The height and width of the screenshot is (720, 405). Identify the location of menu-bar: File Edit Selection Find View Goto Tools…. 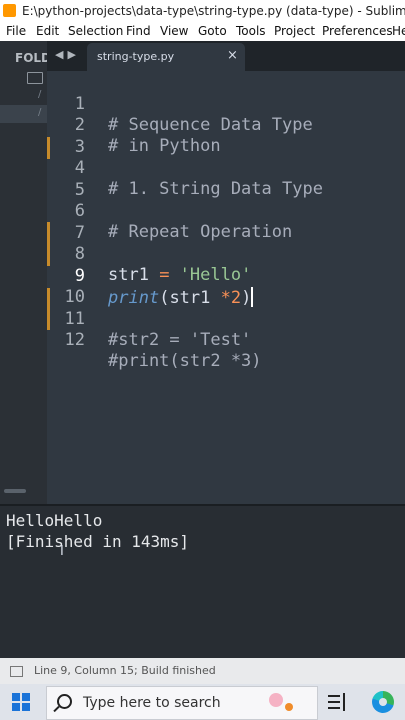
(202, 31).